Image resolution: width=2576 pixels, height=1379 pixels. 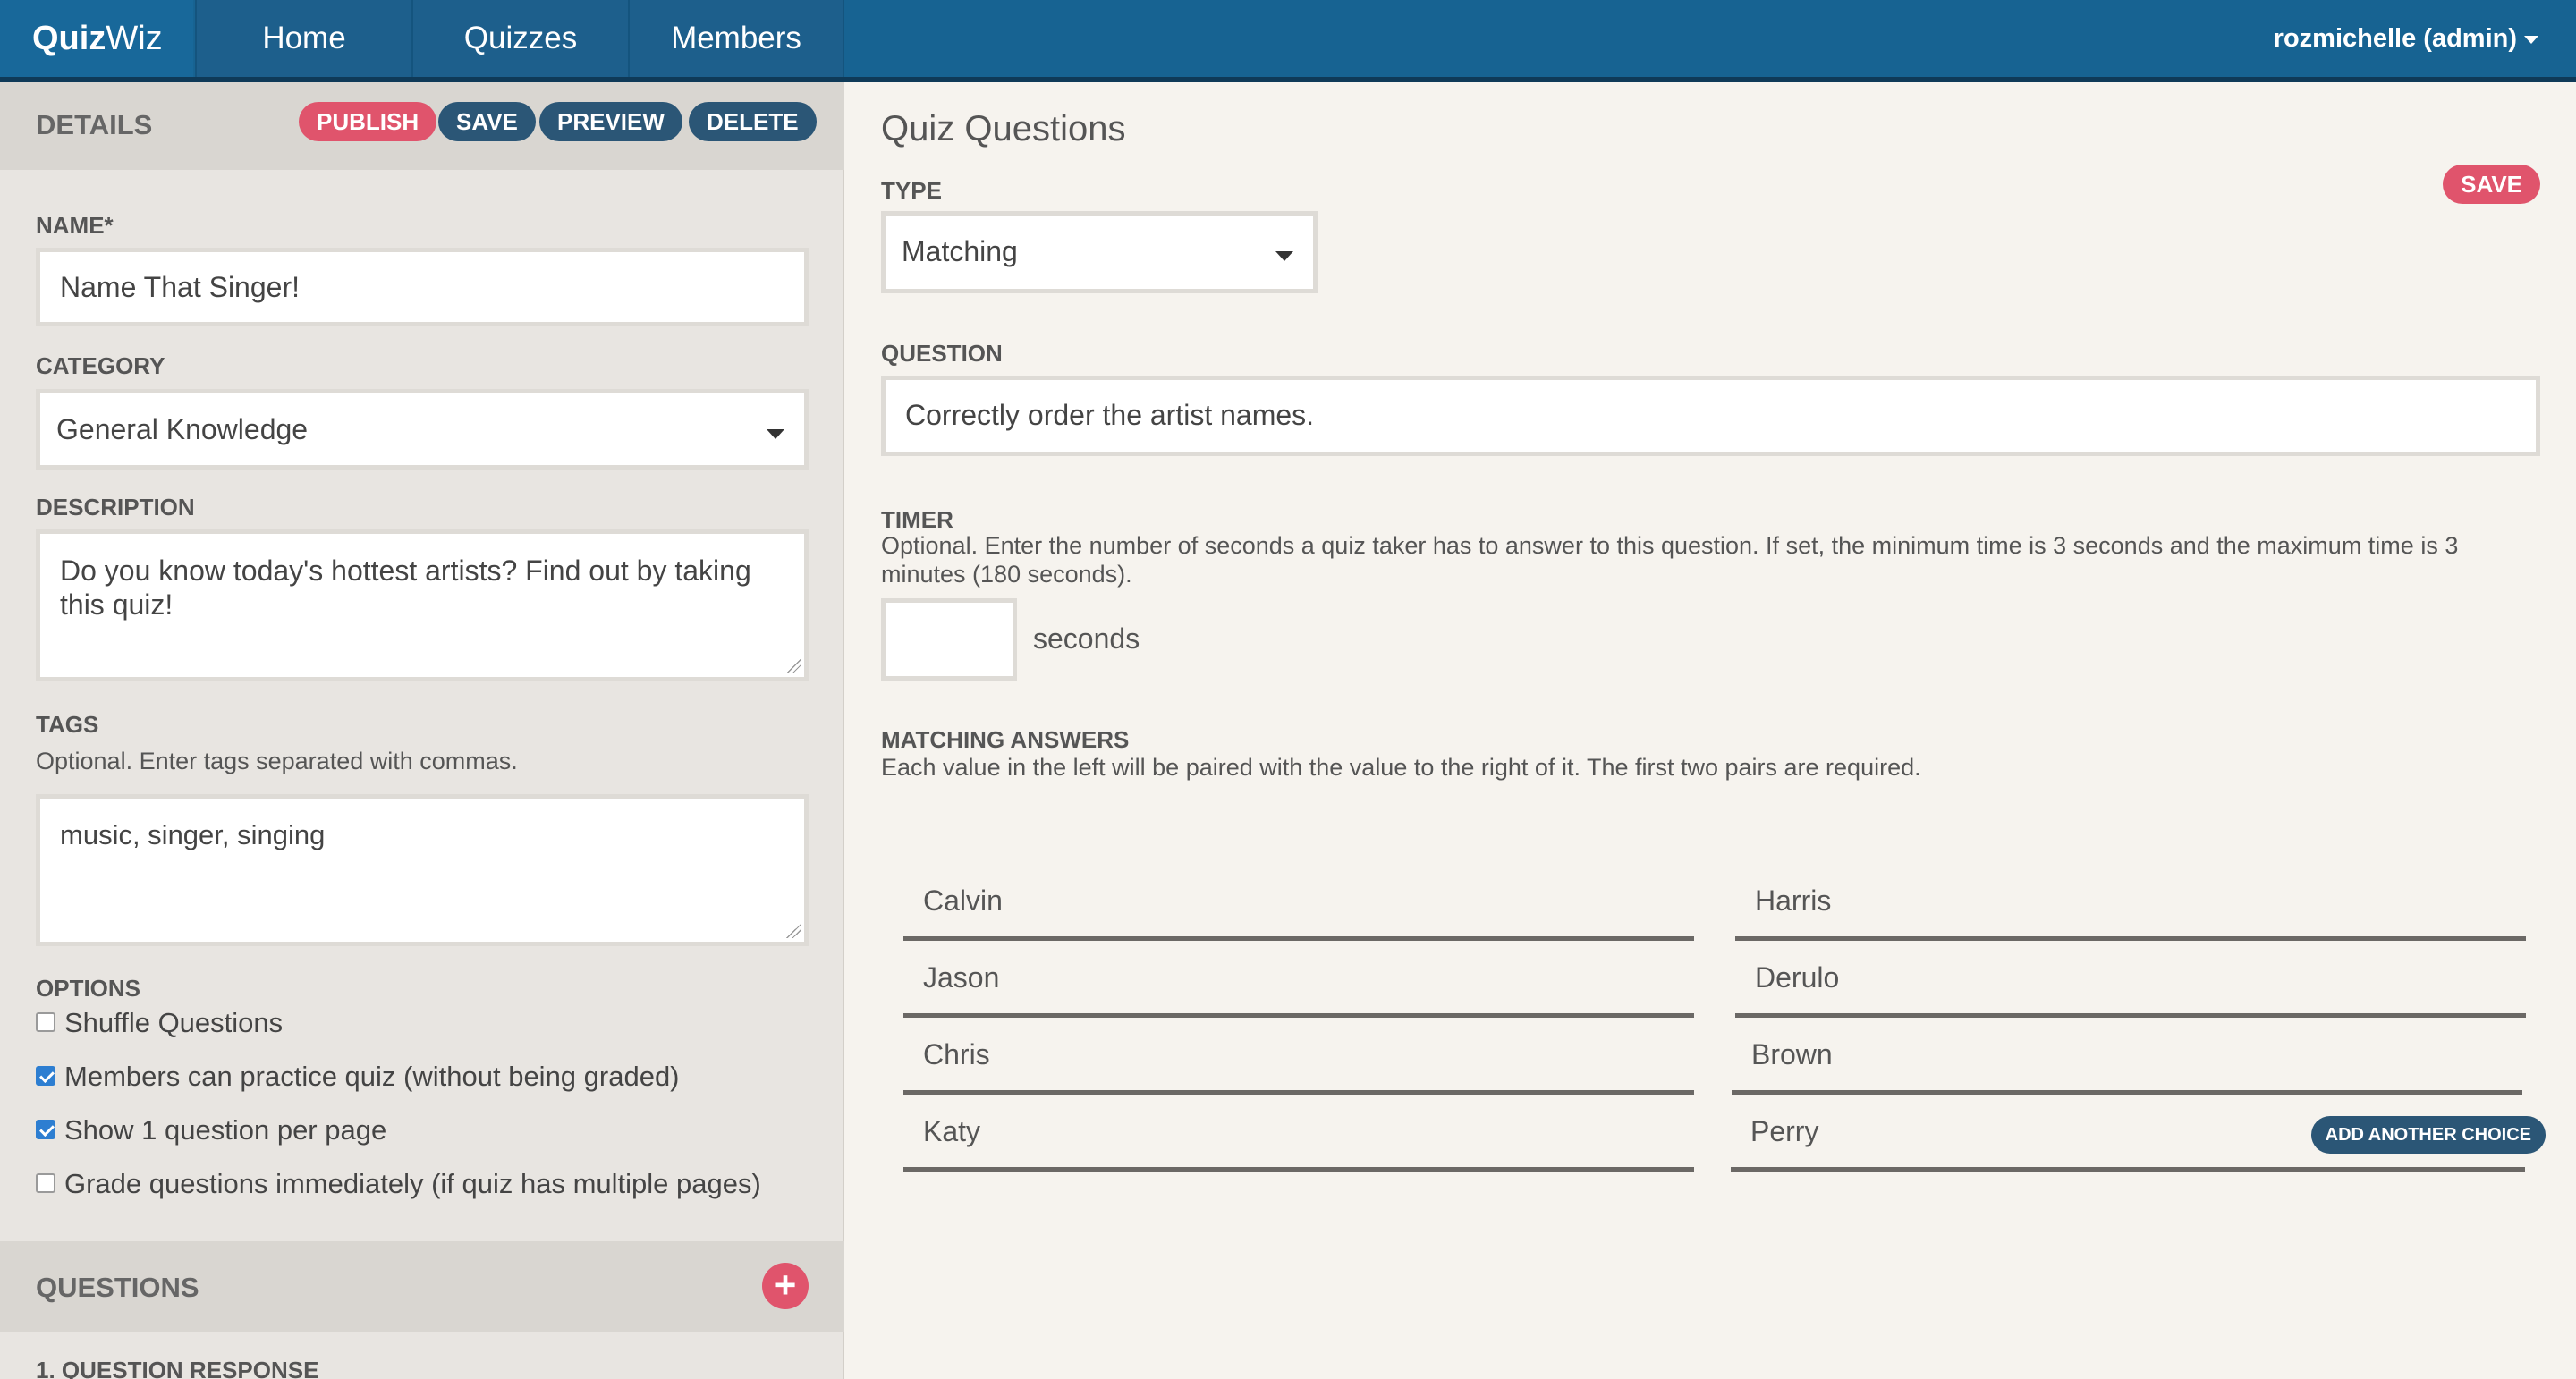 I want to click on option-label: Show 1 question per page, so click(x=225, y=1130).